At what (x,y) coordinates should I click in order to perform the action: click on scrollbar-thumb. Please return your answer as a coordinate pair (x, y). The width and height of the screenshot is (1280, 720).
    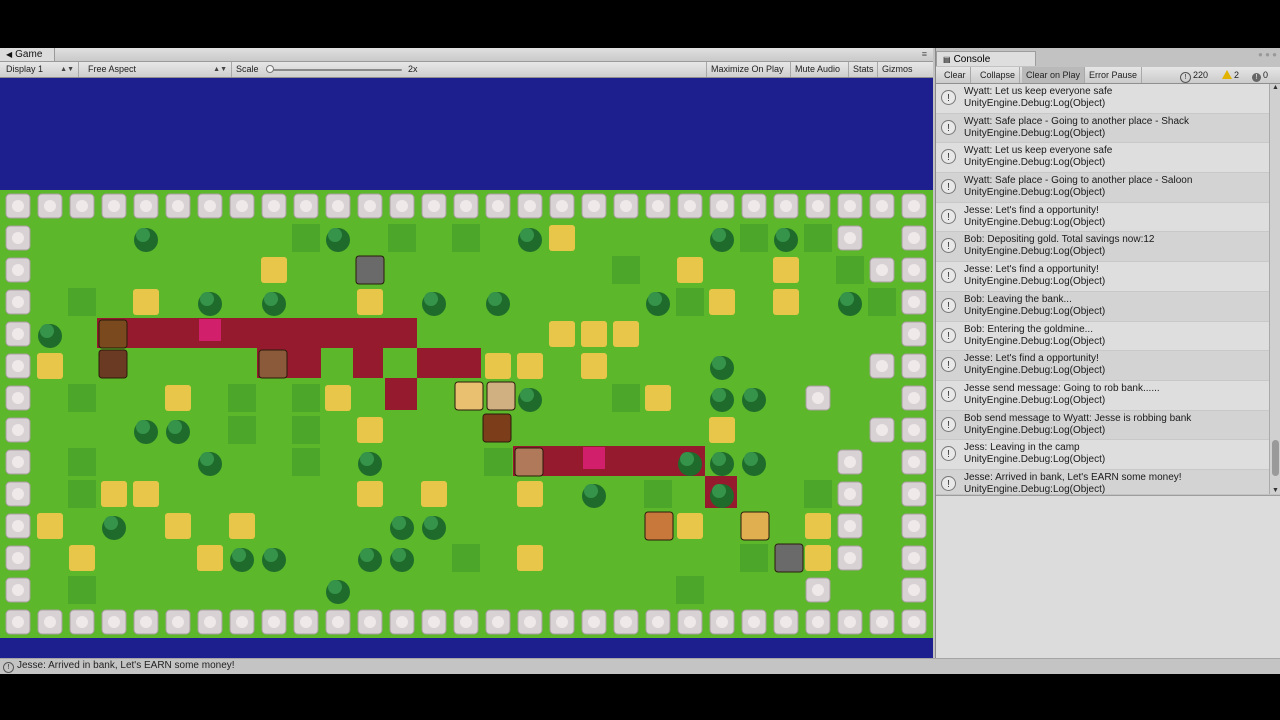
    Looking at the image, I should click on (1275, 458).